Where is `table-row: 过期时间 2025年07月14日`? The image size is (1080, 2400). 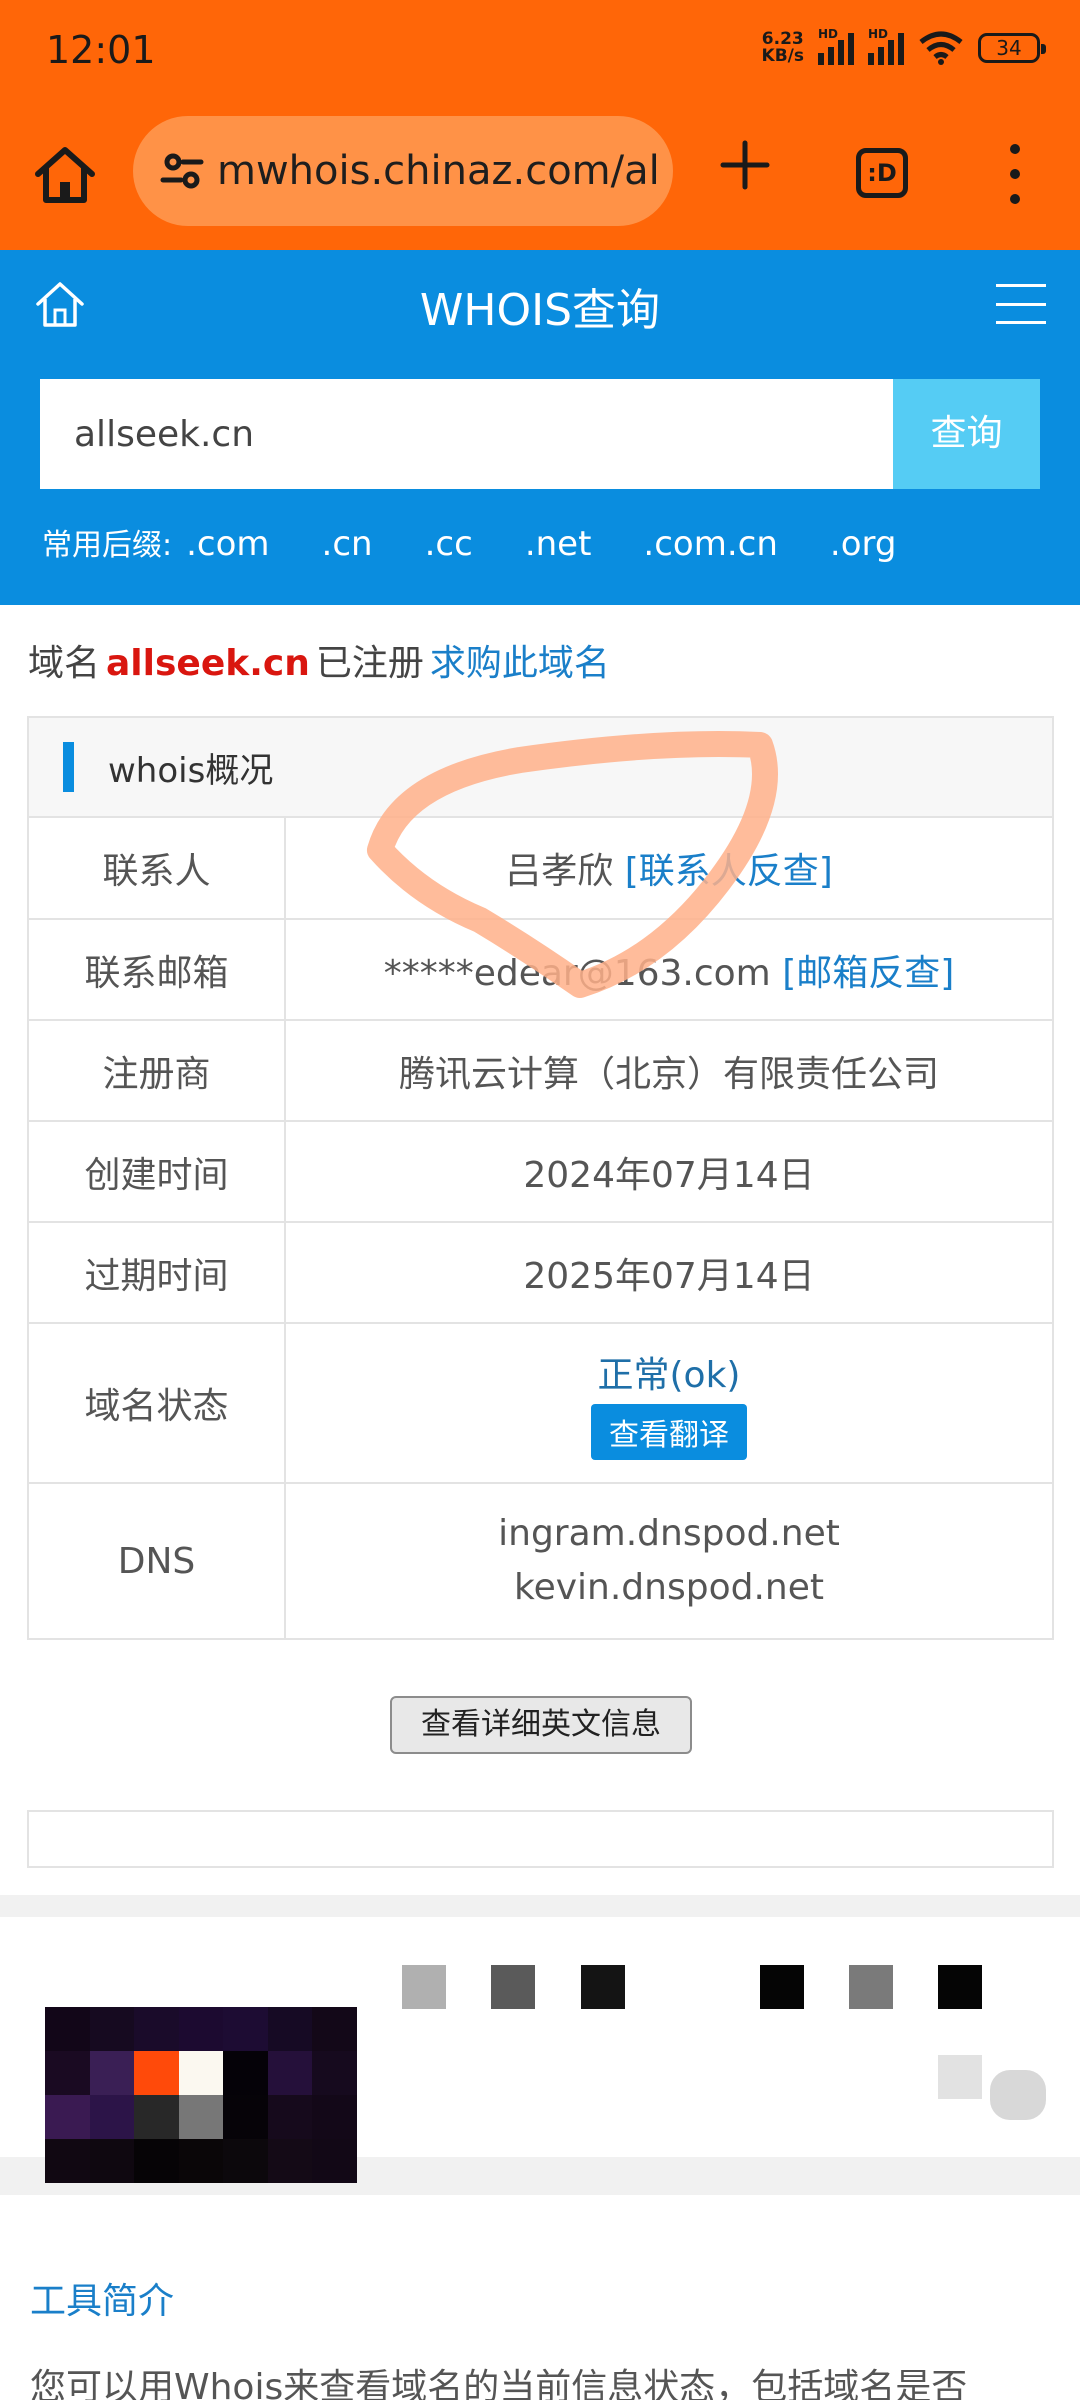 table-row: 过期时间 2025年07月14日 is located at coordinates (540, 1272).